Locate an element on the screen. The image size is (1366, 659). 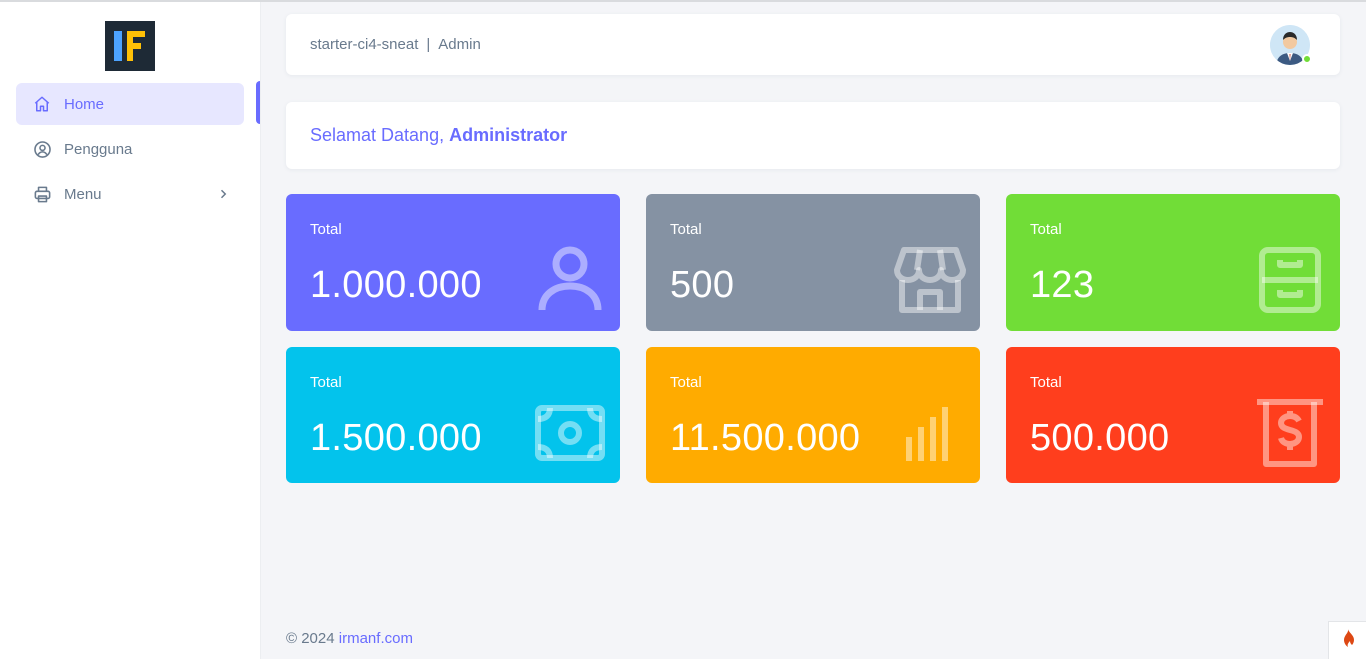
sidebar-item-pengguna: Pengguna is located at coordinates (130, 149).